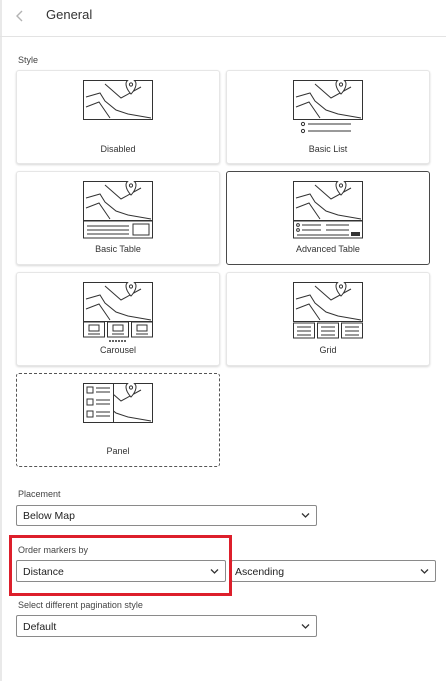 The width and height of the screenshot is (446, 681). I want to click on style-option-disabled: Disabled, so click(118, 117).